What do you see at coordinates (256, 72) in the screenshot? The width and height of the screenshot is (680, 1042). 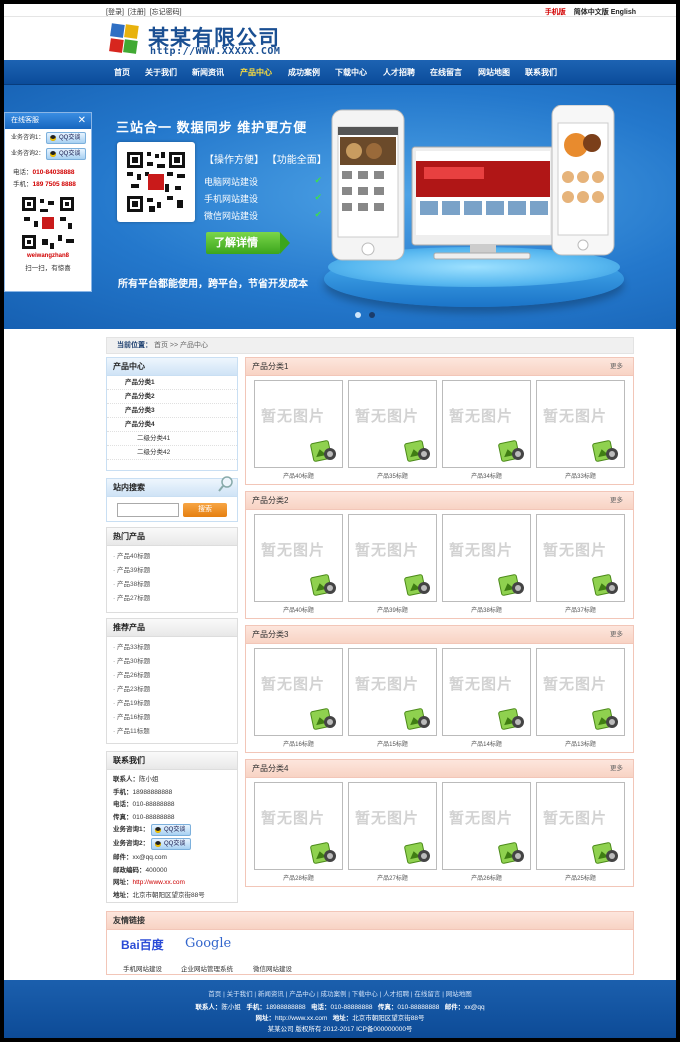 I see `nav-products: 产品中心` at bounding box center [256, 72].